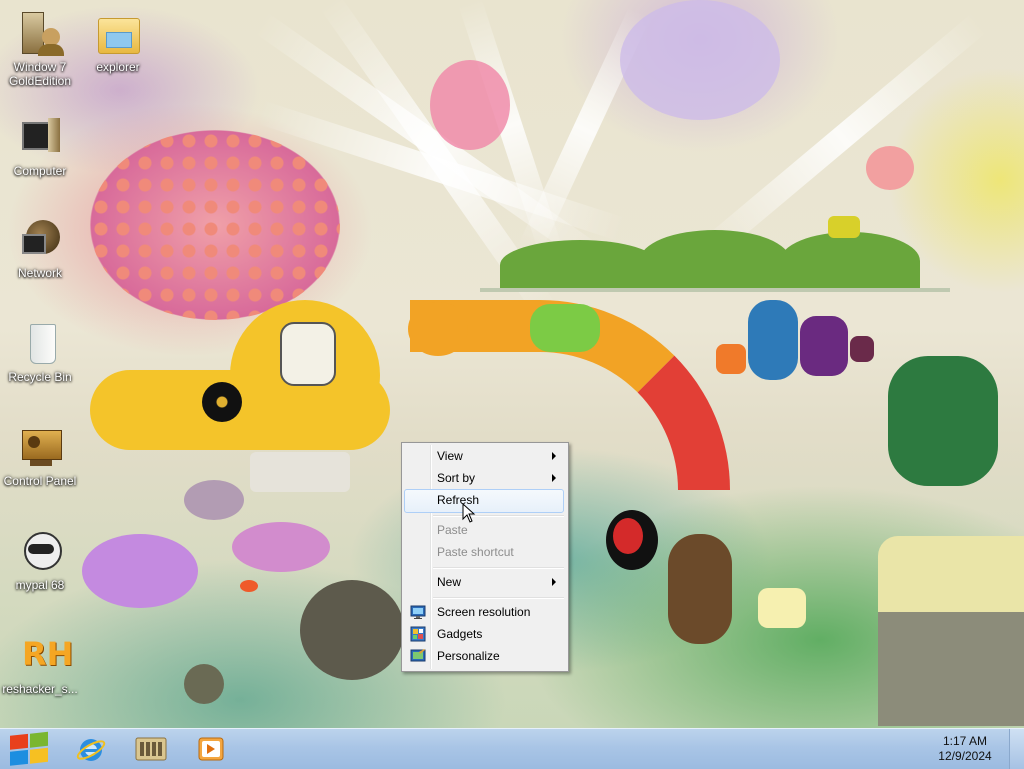 This screenshot has height=769, width=1024. I want to click on desktop-icon-computer: Computer, so click(40, 146).